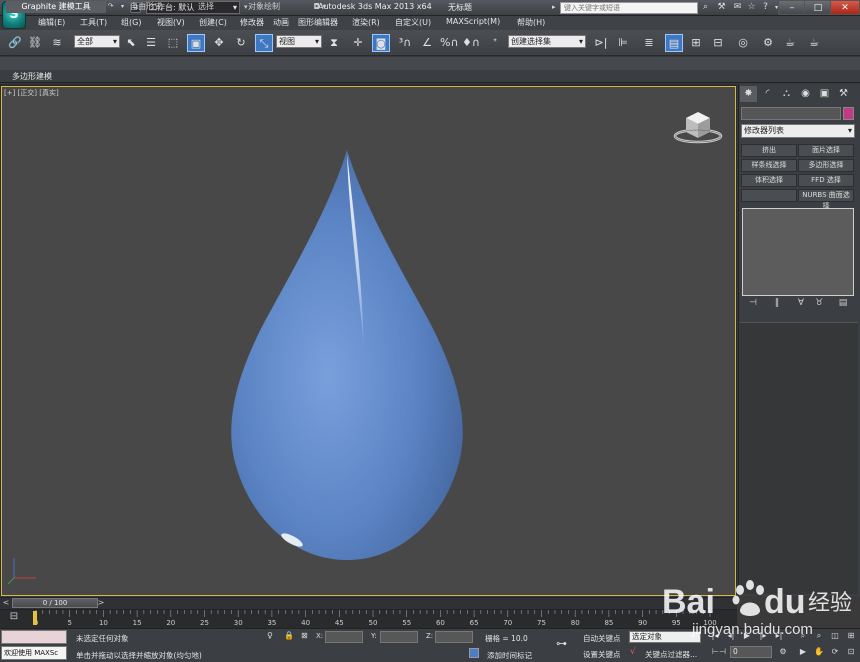 This screenshot has width=860, height=662. What do you see at coordinates (495, 43) in the screenshot?
I see `edit-named-selection-icon: ᐩ` at bounding box center [495, 43].